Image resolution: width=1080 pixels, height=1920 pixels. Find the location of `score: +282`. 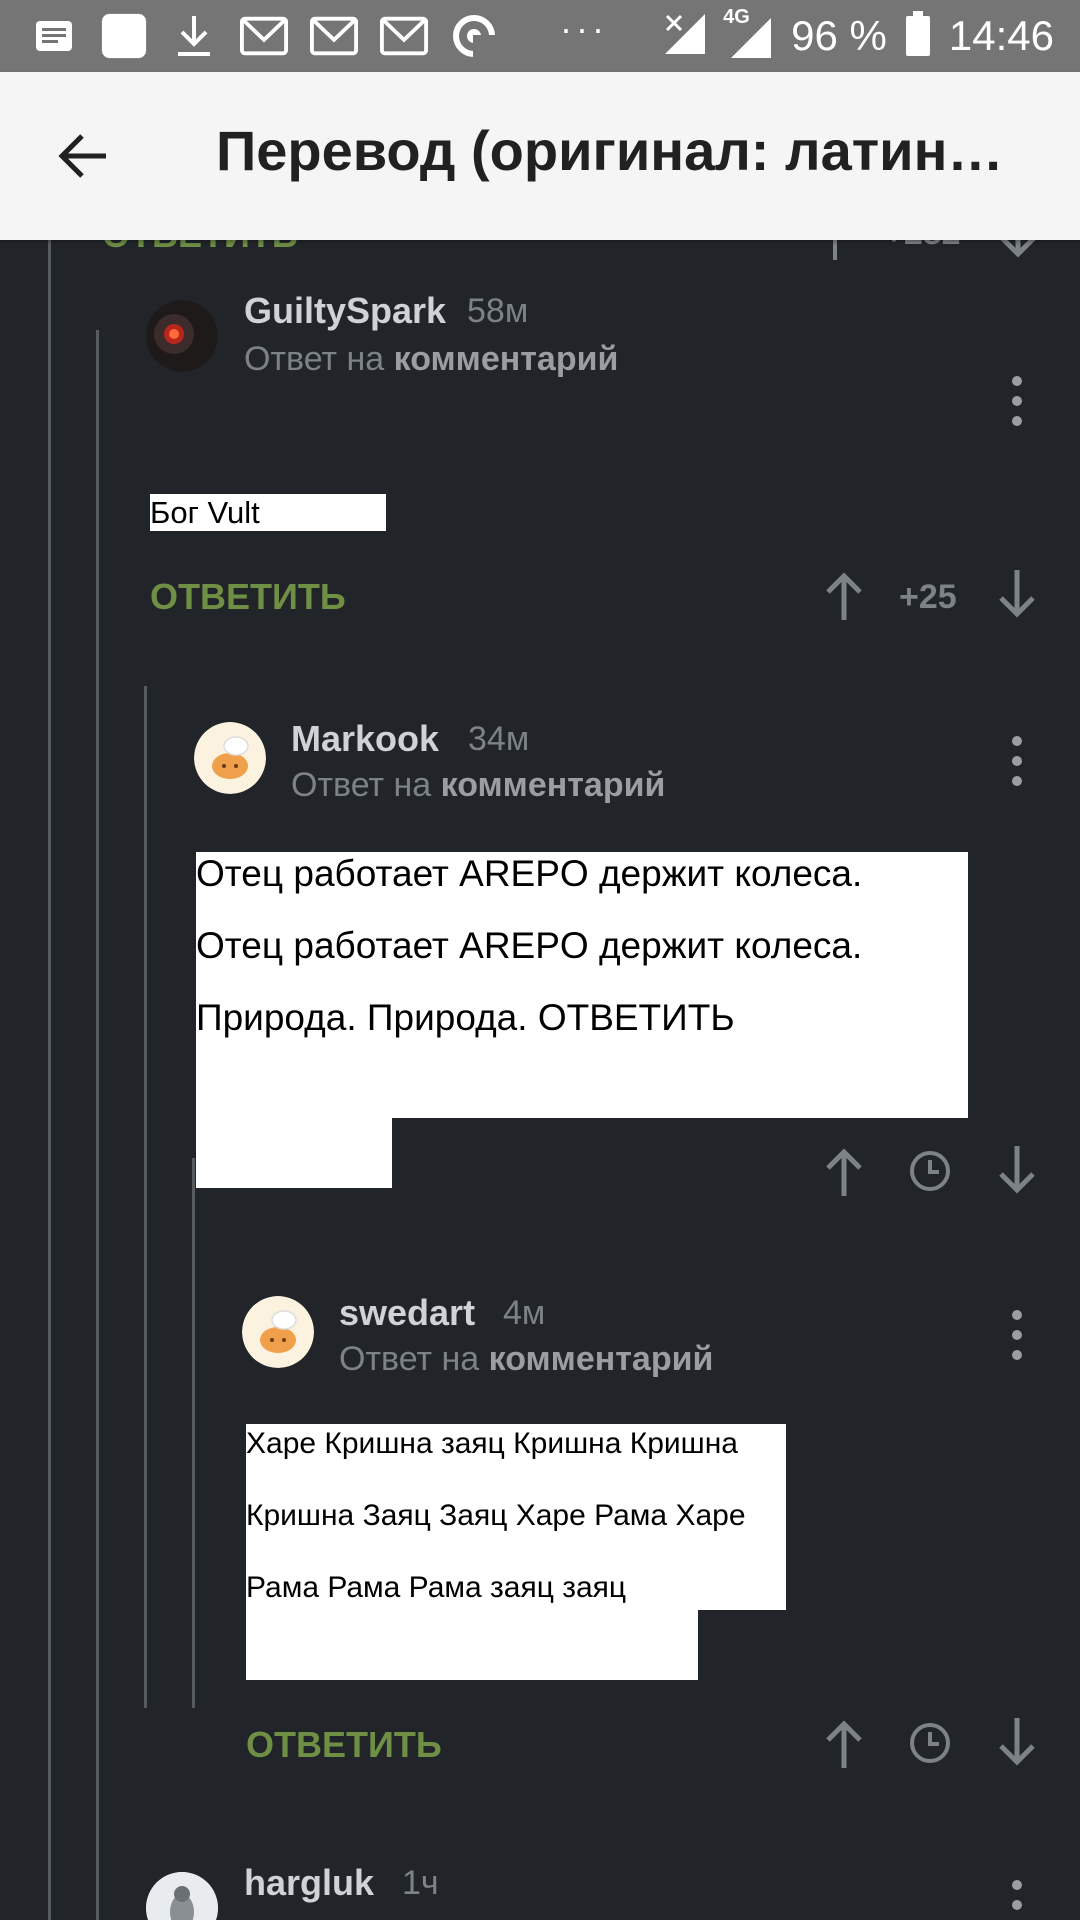

score: +282 is located at coordinates (922, 246).